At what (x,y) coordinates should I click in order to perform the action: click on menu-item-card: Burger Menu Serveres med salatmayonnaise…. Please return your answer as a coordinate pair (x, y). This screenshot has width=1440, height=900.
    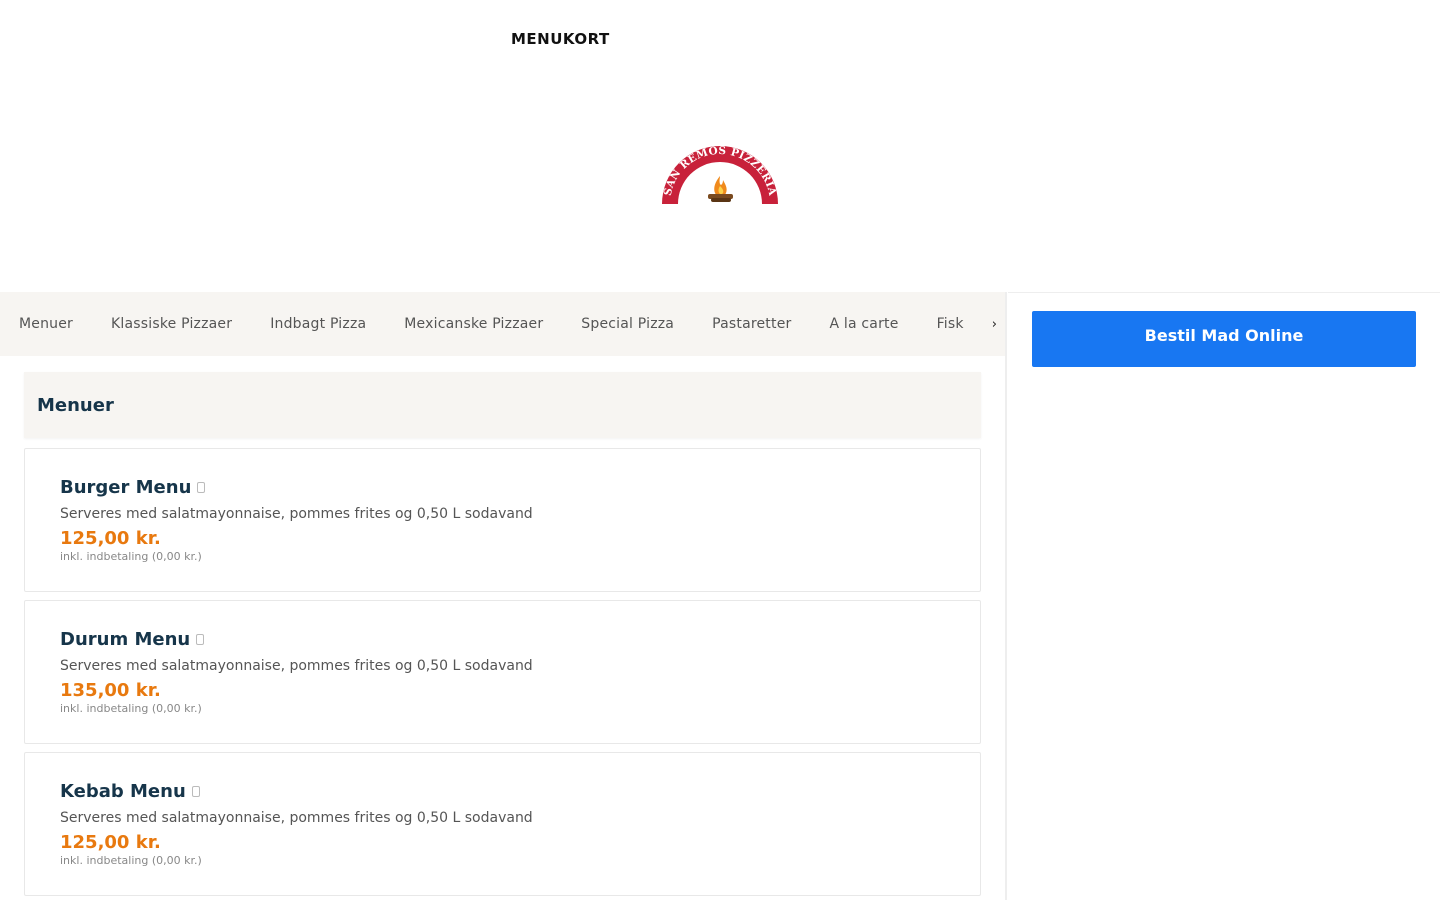
    Looking at the image, I should click on (502, 520).